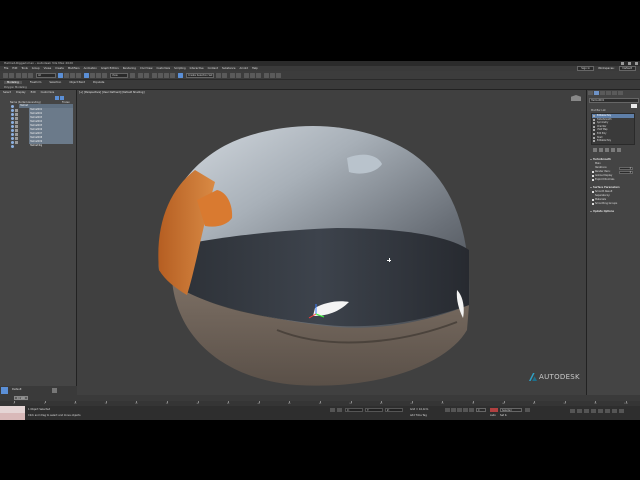 This screenshot has height=480, width=640. I want to click on se-menu-edit: Edit, so click(33, 92).